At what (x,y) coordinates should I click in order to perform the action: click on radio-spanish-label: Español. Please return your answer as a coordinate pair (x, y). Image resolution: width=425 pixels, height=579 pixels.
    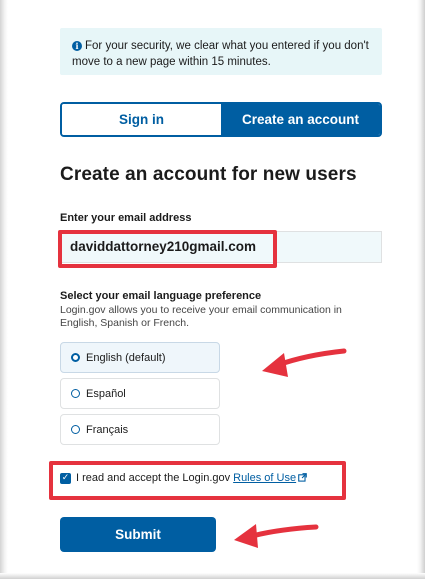
    Looking at the image, I should click on (106, 393).